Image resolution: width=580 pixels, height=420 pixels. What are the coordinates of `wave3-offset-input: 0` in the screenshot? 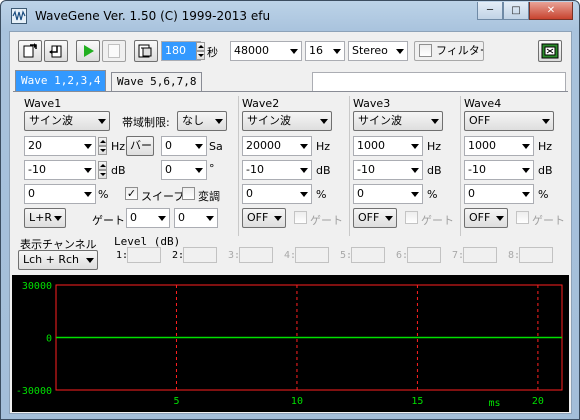 It's located at (388, 194).